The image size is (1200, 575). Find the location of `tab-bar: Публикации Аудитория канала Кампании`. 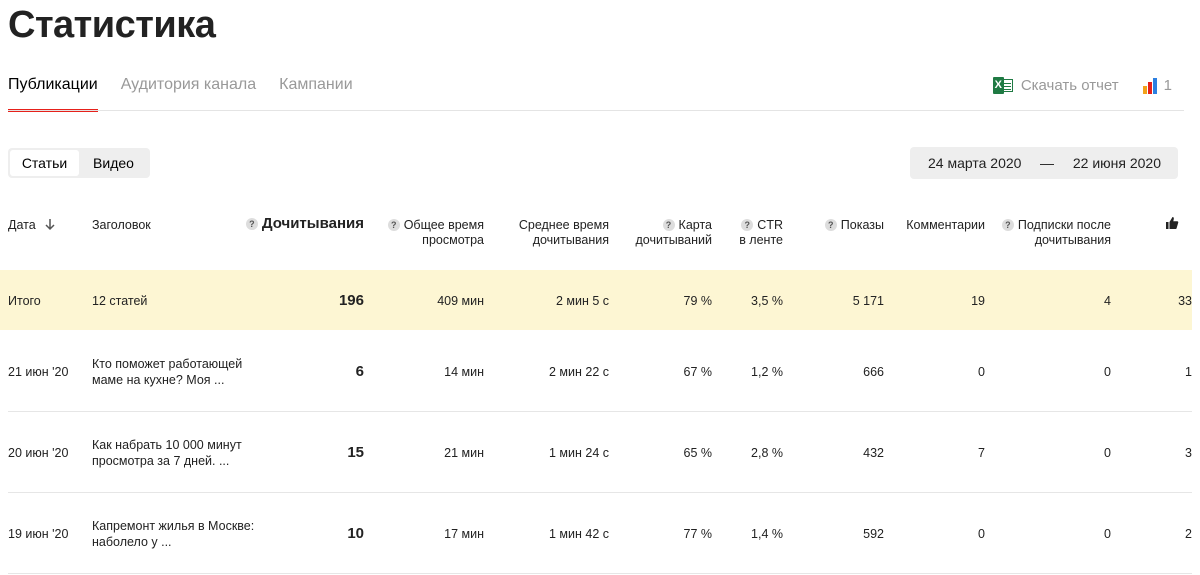

tab-bar: Публикации Аудитория канала Кампании is located at coordinates (192, 94).